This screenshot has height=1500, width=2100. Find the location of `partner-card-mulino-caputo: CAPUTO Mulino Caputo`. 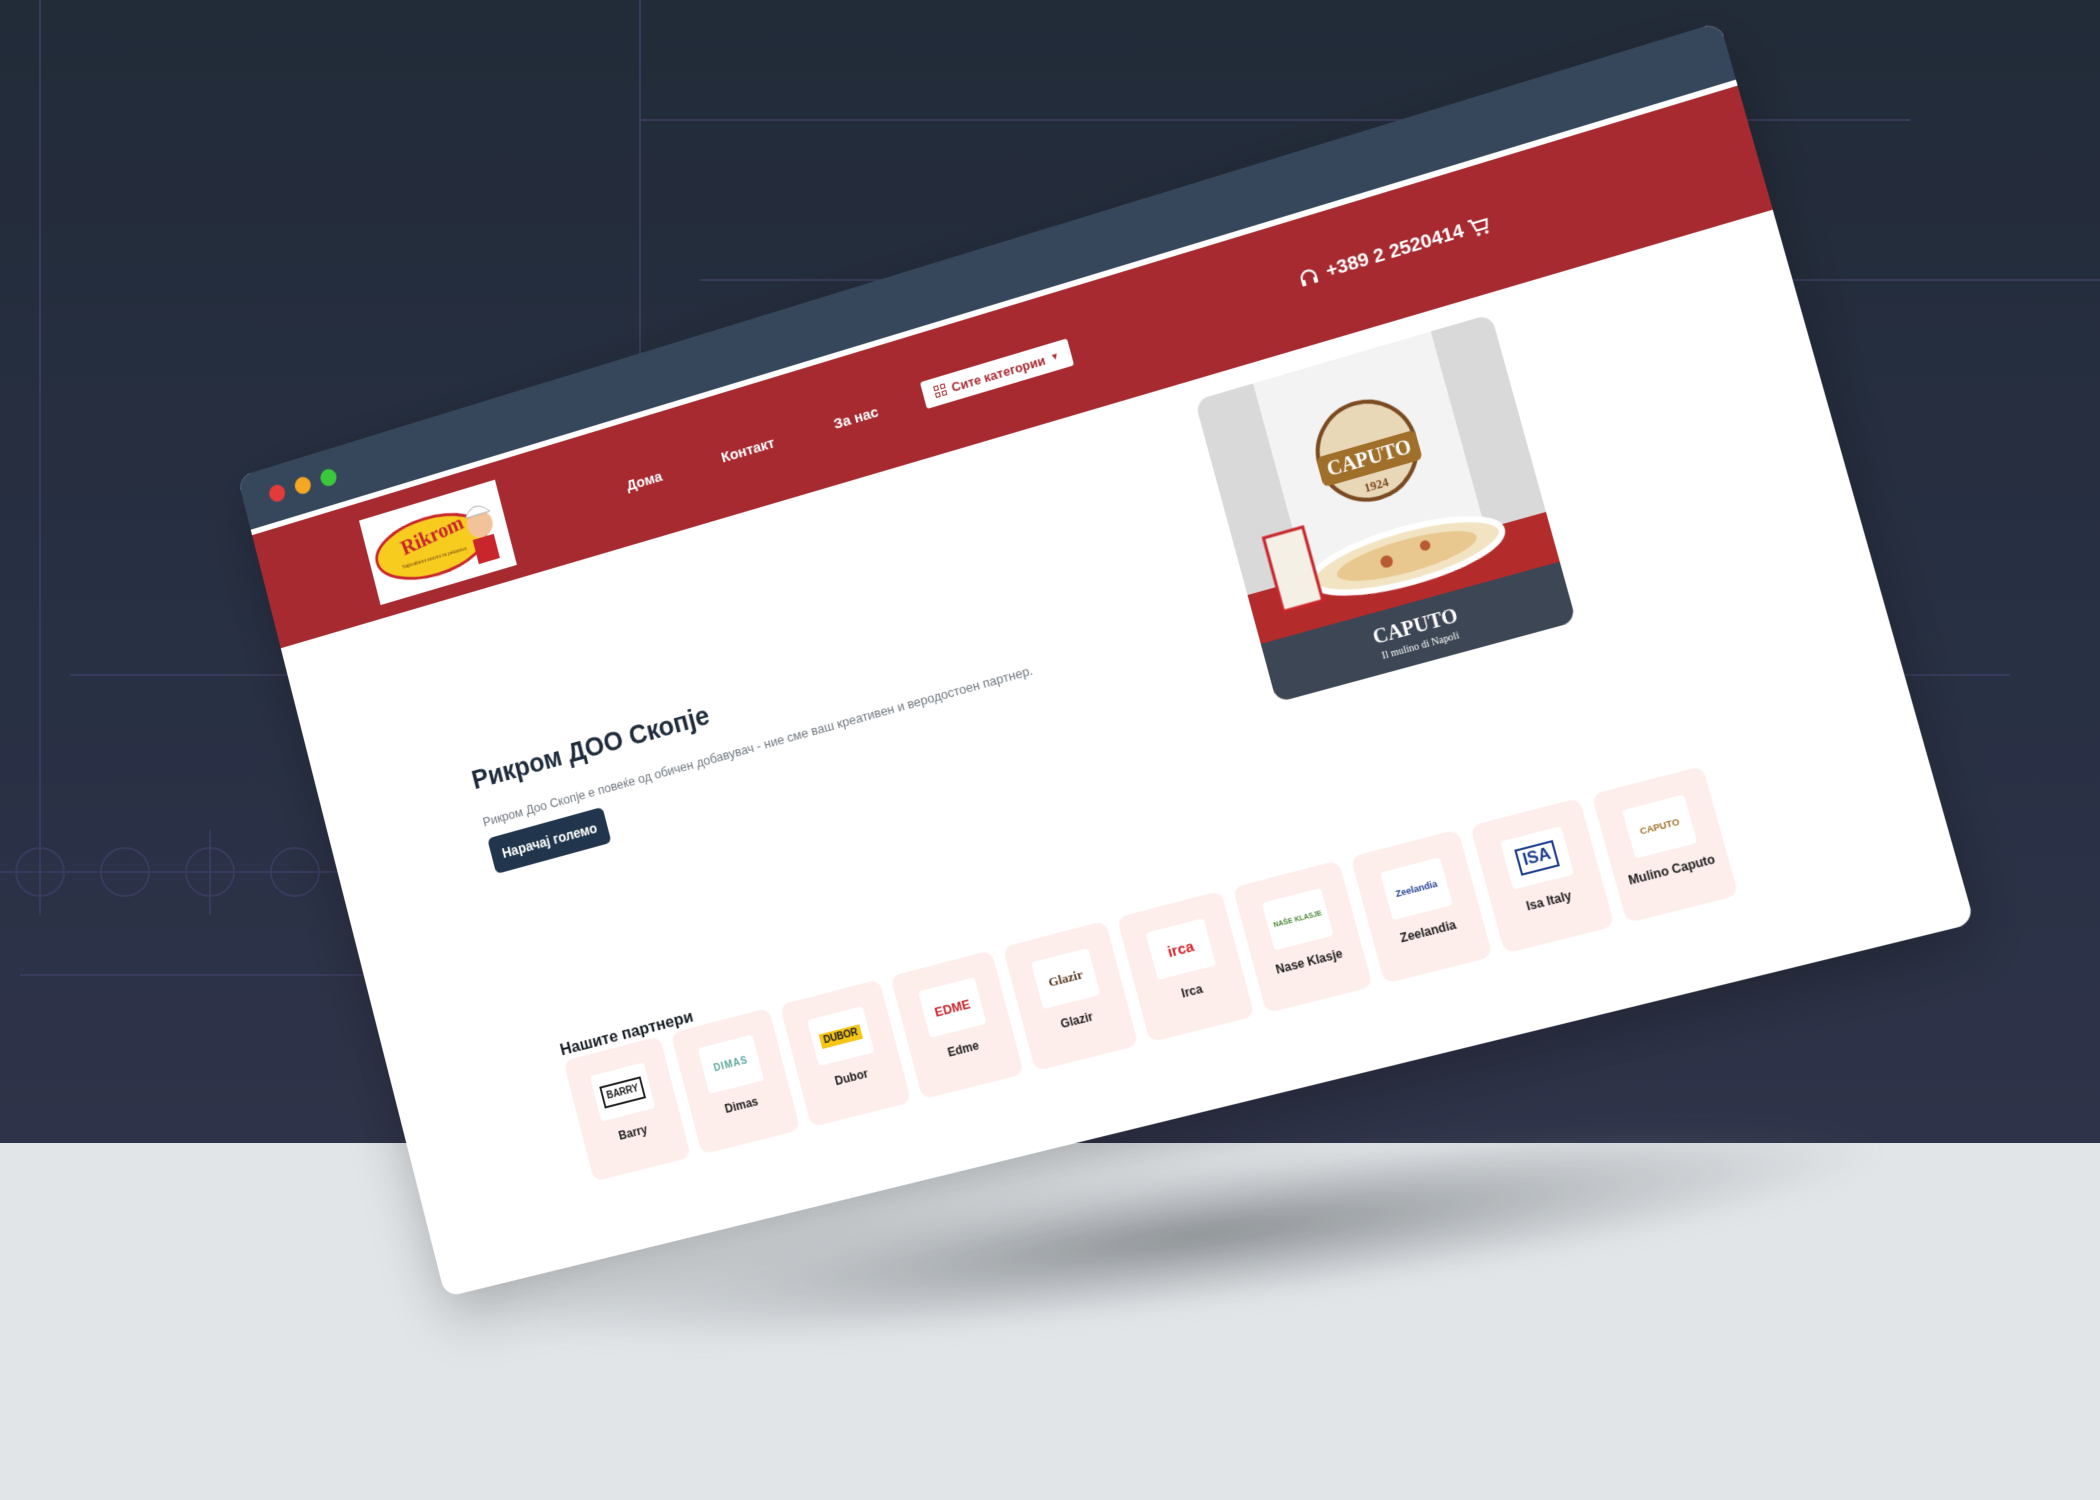

partner-card-mulino-caputo: CAPUTO Mulino Caputo is located at coordinates (1664, 844).